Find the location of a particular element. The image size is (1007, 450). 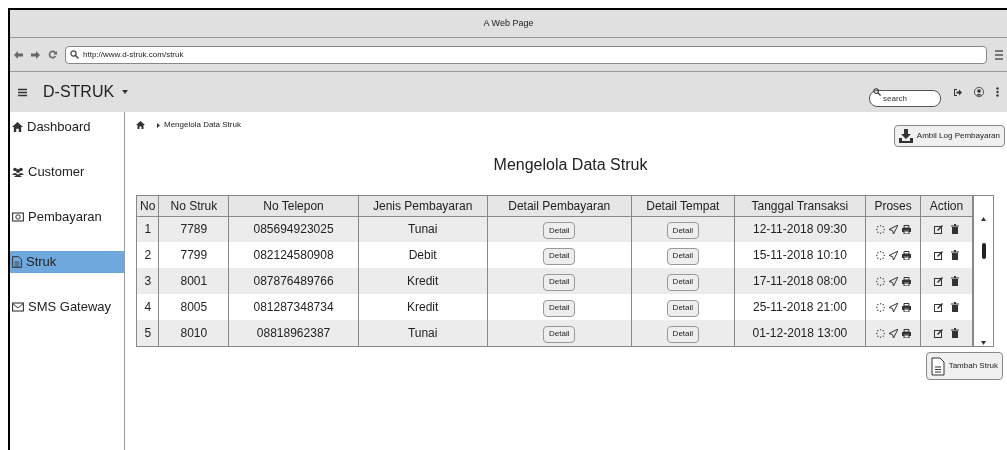

breadcrumb-link: Mengelola Data Struk is located at coordinates (202, 125).